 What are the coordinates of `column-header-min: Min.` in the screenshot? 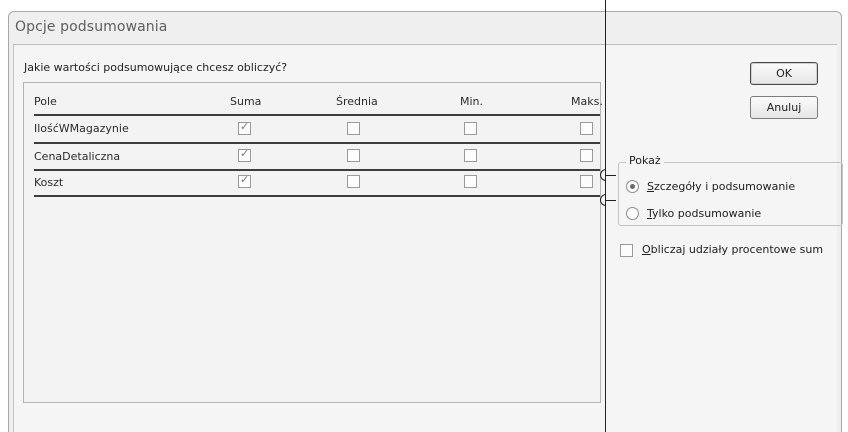 It's located at (472, 101).